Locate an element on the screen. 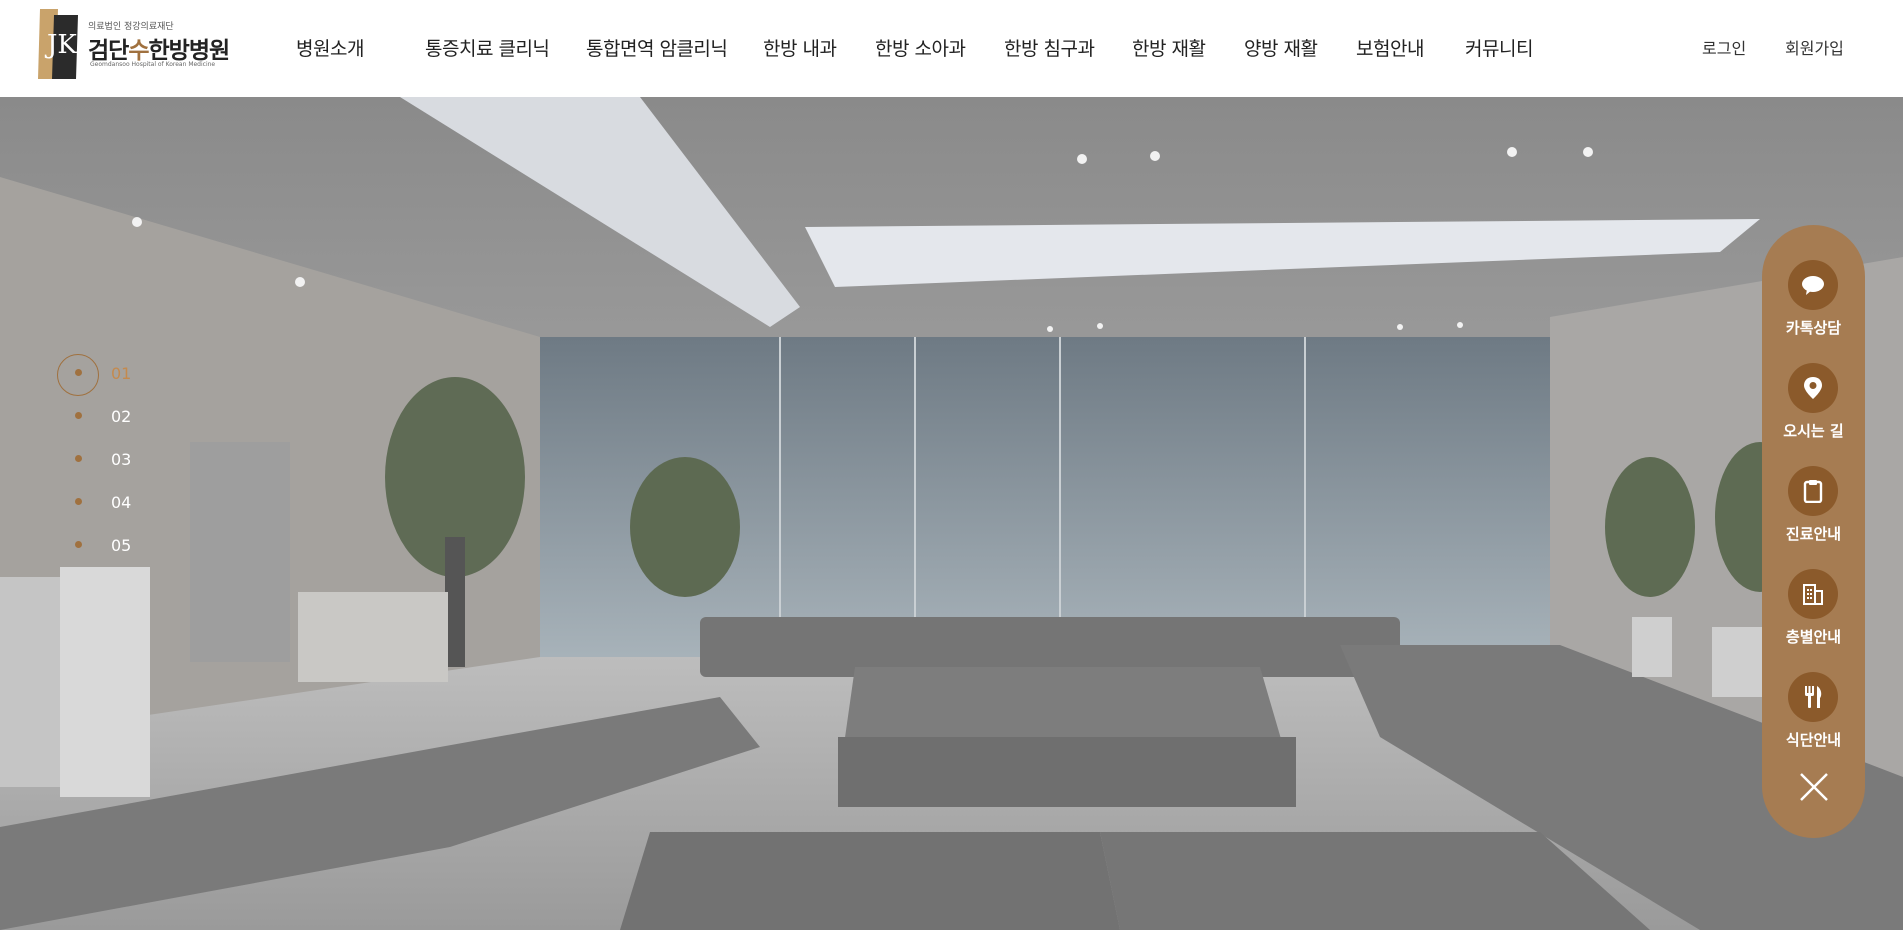  pager-item-5: 05 is located at coordinates (100, 545).